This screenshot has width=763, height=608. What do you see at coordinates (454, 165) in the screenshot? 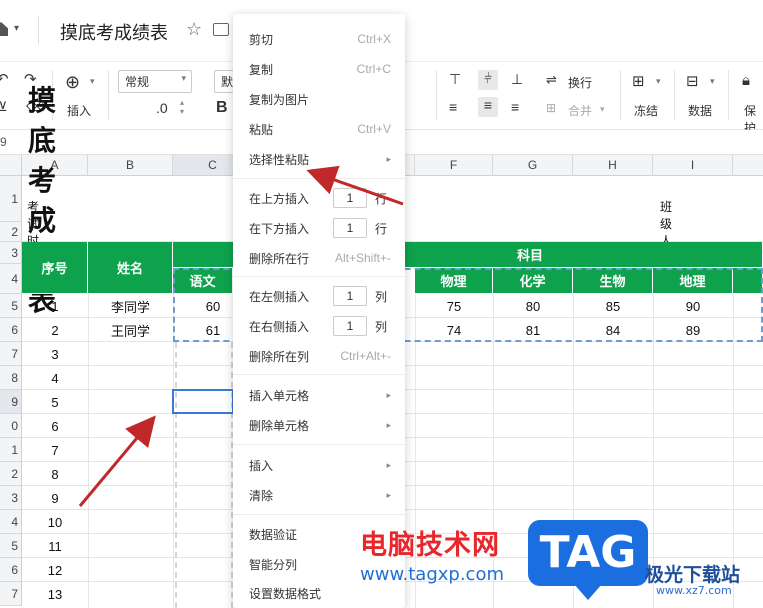
I see `column-header-f: F` at bounding box center [454, 165].